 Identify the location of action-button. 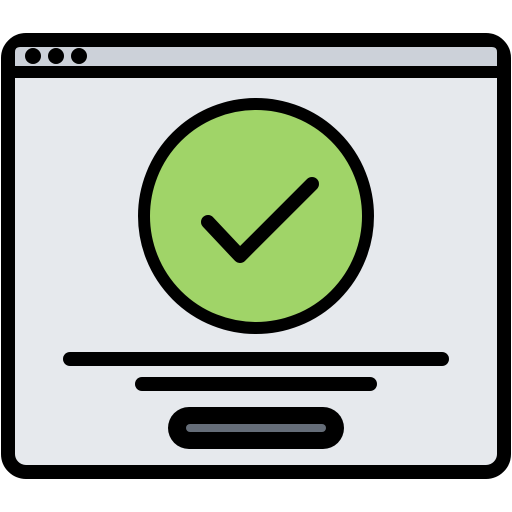
(256, 428).